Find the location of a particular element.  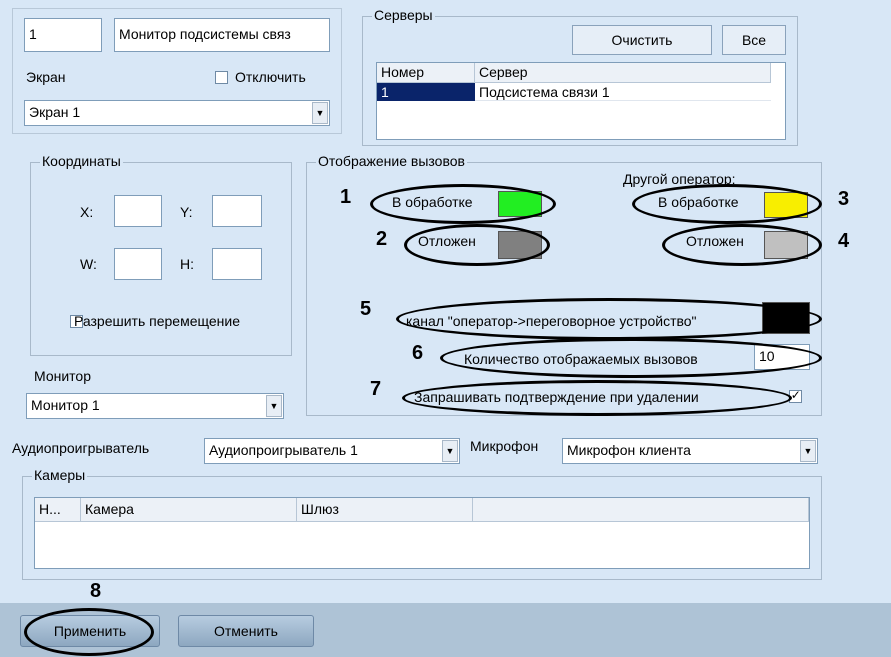

cameras-legend: Камеры is located at coordinates (60, 475).